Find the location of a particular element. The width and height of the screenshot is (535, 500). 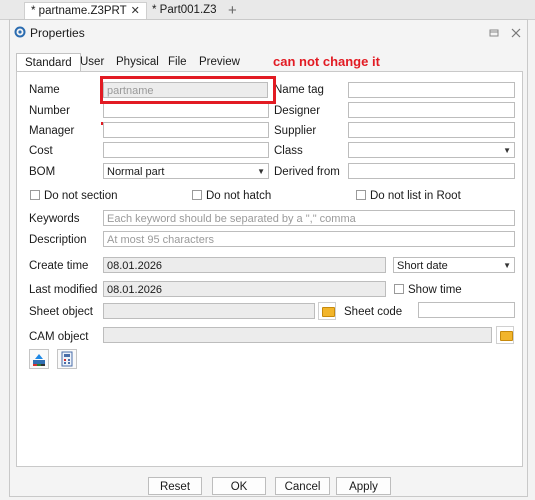

do-not-hatch-checkbox is located at coordinates (197, 195).